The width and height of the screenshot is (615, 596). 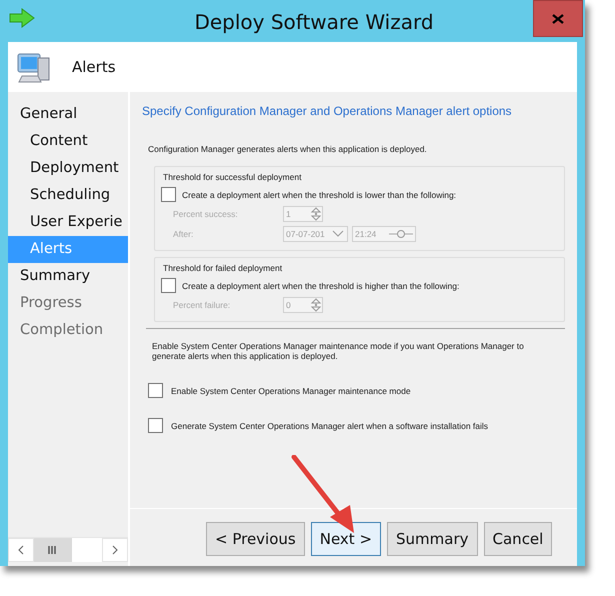 What do you see at coordinates (338, 351) in the screenshot?
I see `note-text: Enable System Center Operations Manager maintenance mode if you want Operations Manager to generate alerts when this application is deployed.` at bounding box center [338, 351].